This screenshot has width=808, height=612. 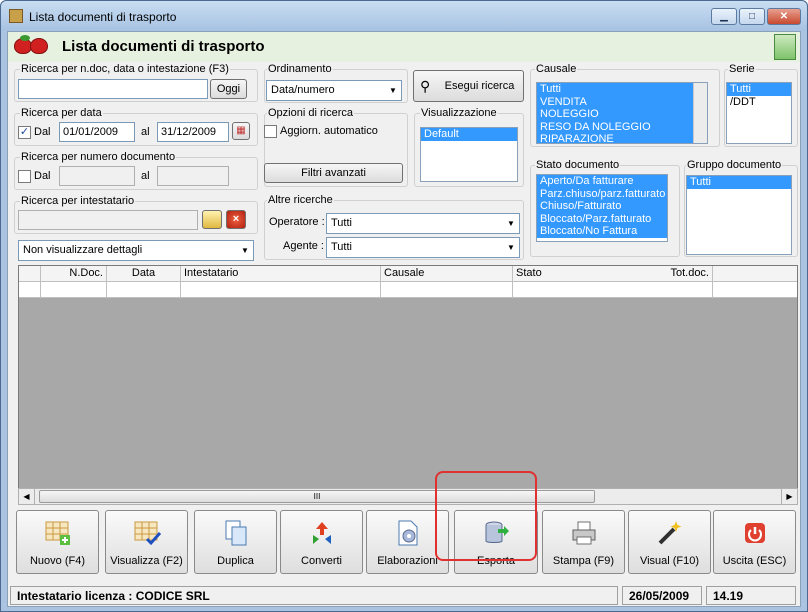 I want to click on nuovo-button: Nuovo (F4), so click(x=57, y=542).